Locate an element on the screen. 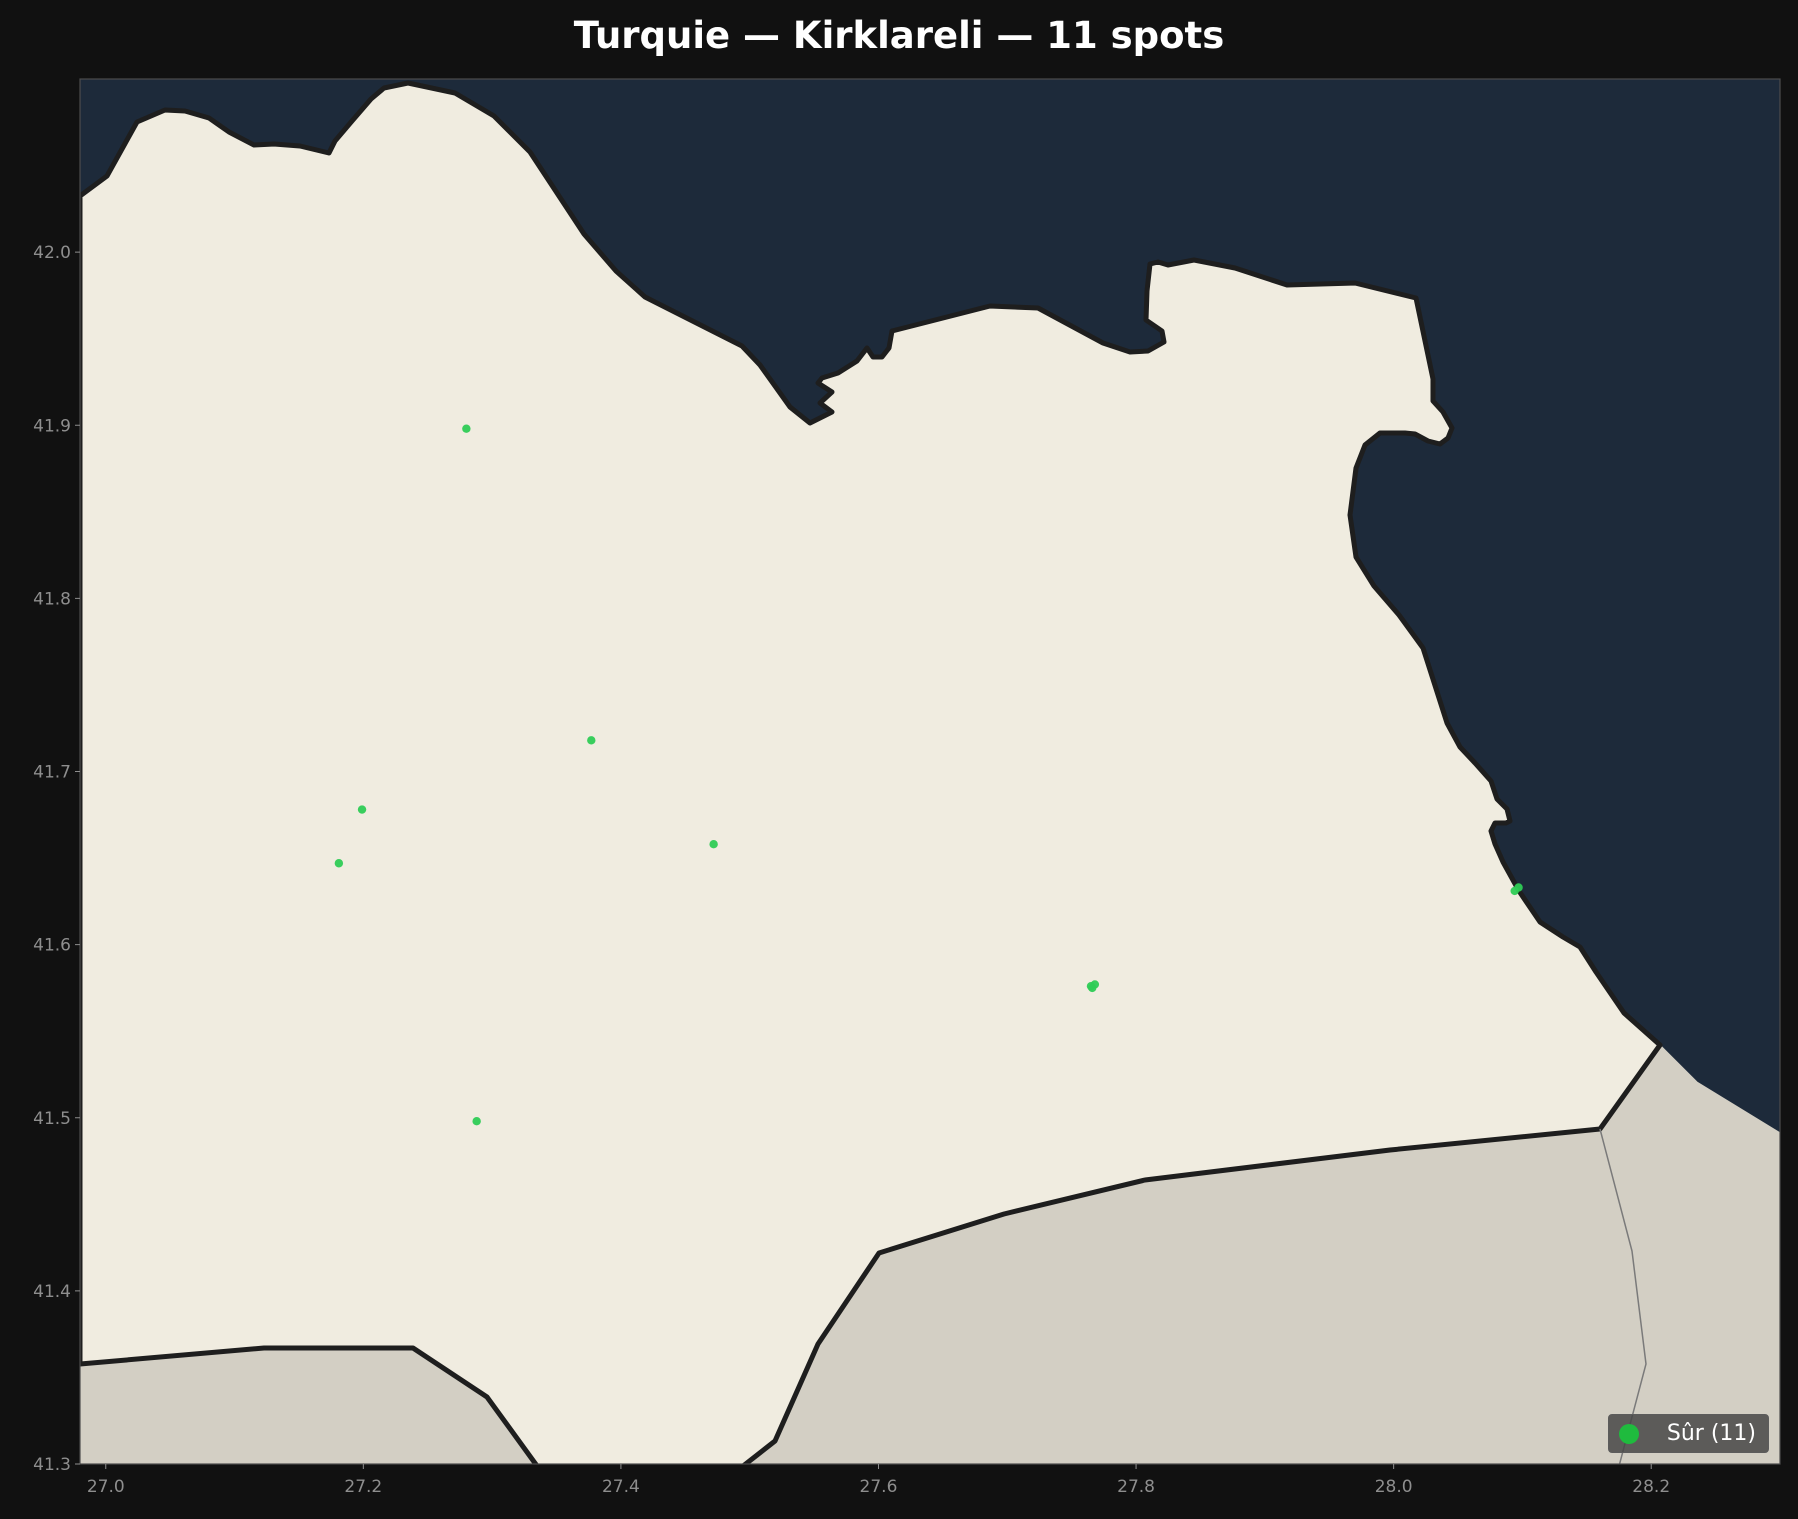  x-axis: 27.0 27.2 27.4 27.6 27.8 28.0 28.2 is located at coordinates (878, 1480).